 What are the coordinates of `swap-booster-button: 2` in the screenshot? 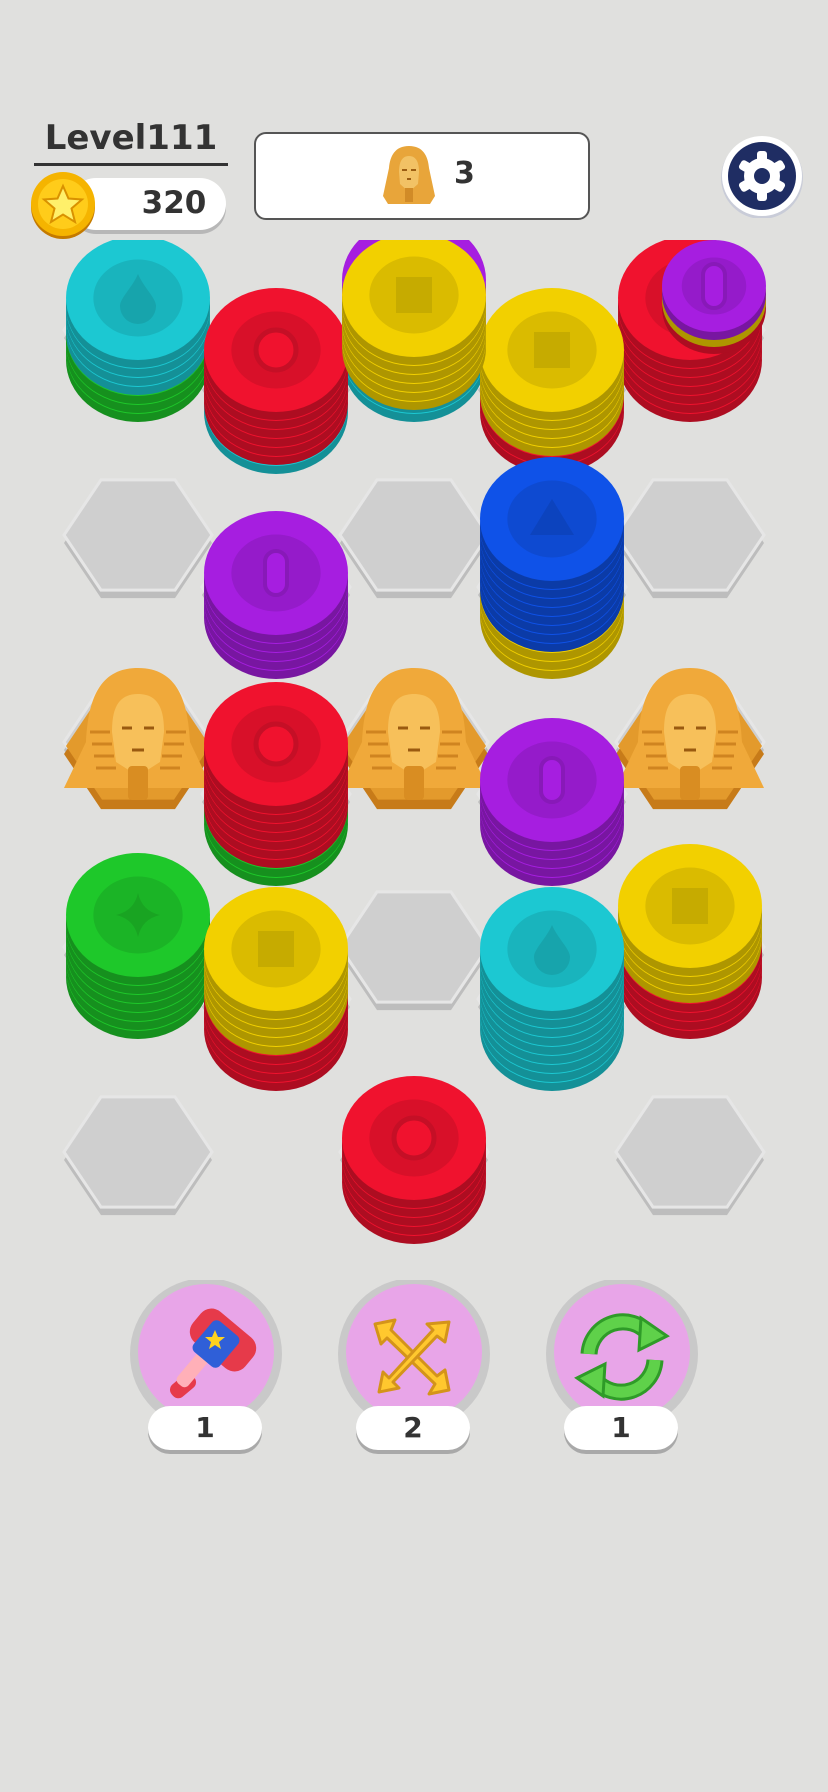 It's located at (414, 1370).